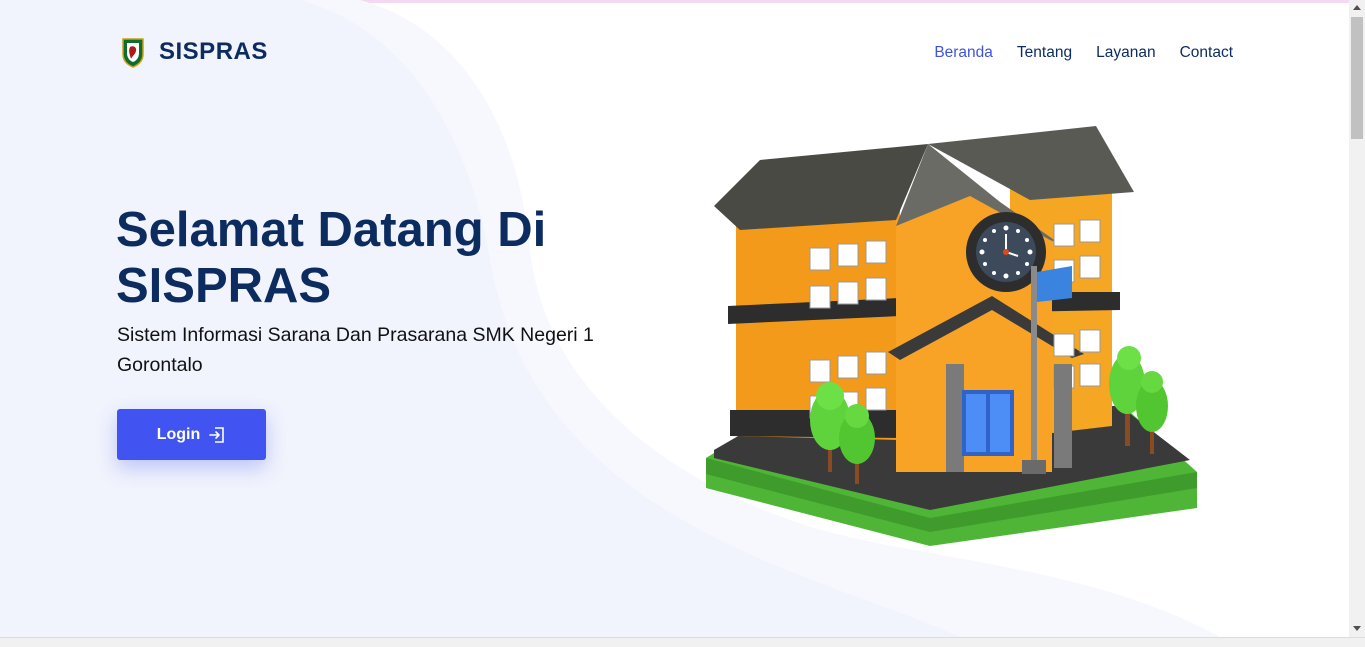 The image size is (1365, 647). What do you see at coordinates (1357, 78) in the screenshot?
I see `scroll-thumb` at bounding box center [1357, 78].